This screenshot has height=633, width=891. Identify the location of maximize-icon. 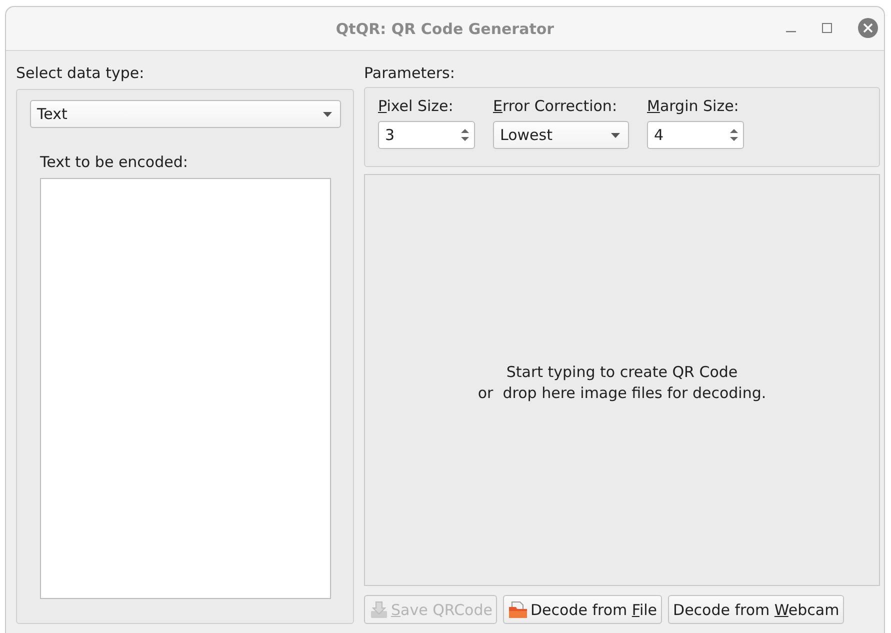
(827, 28).